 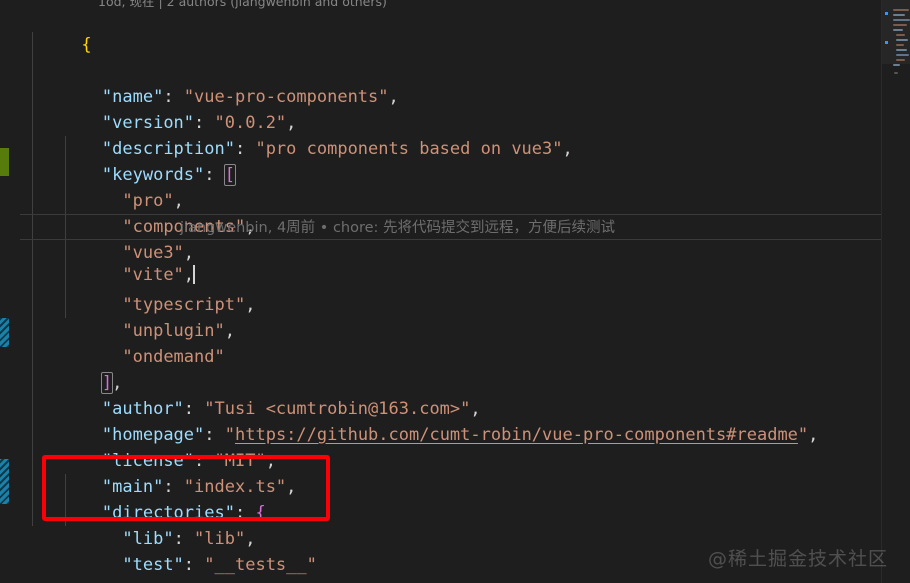 I want to click on code-line: "vue3",, so click(x=451, y=225).